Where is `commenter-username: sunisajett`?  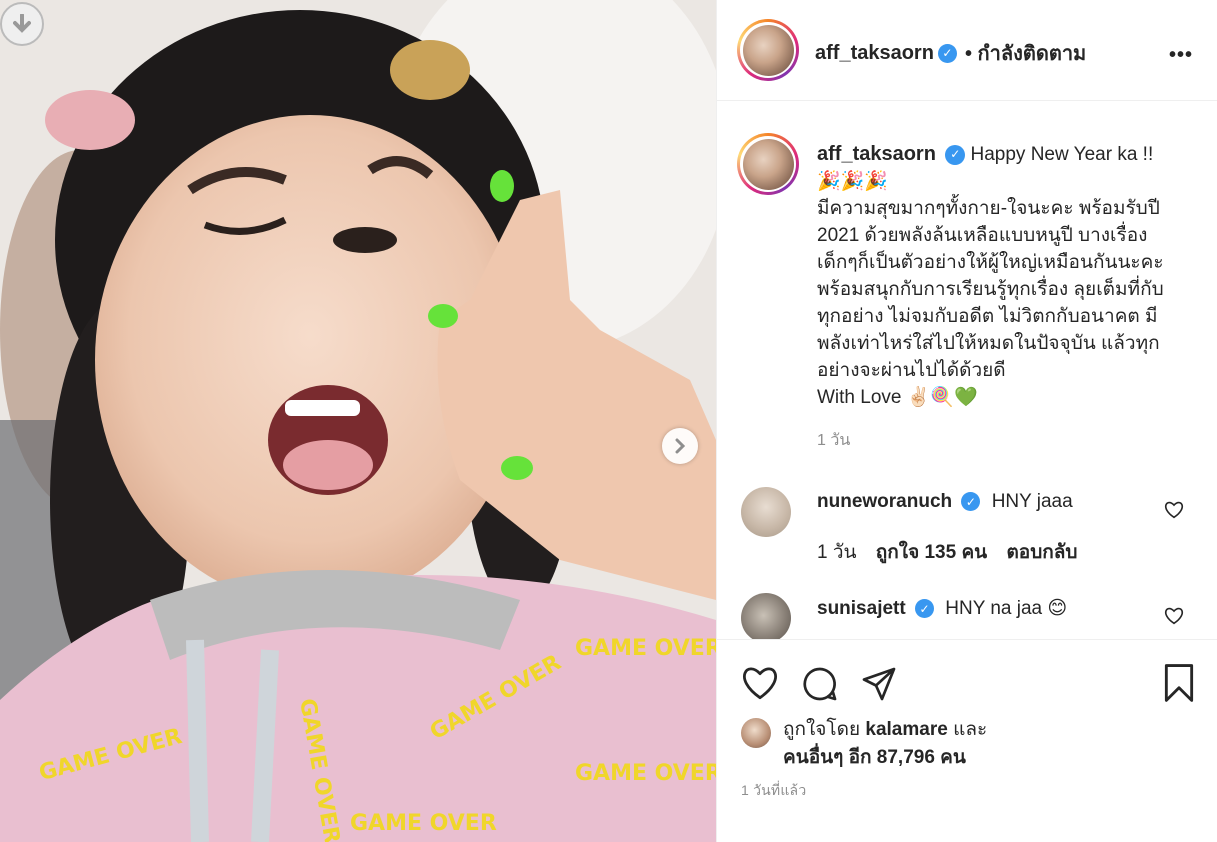 commenter-username: sunisajett is located at coordinates (861, 608).